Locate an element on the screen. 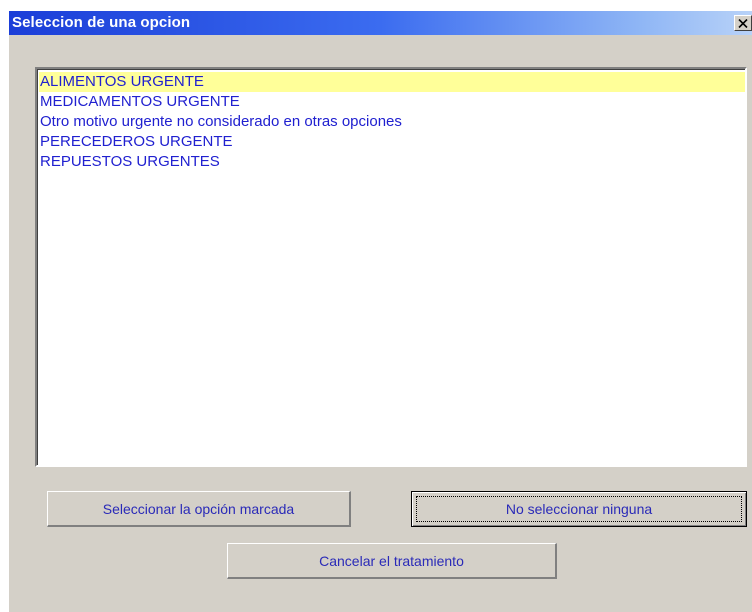  cancel-label: Cancelar el tratamiento is located at coordinates (391, 560).